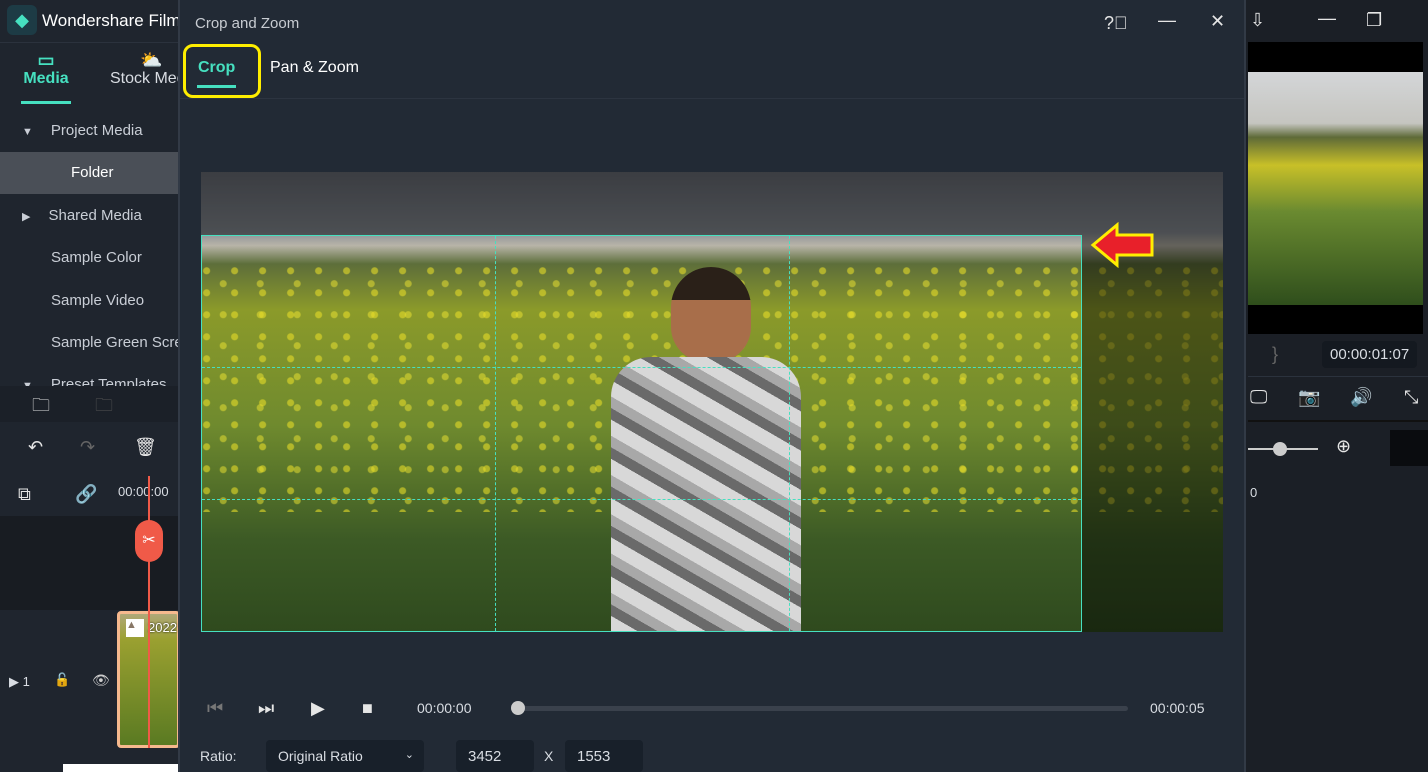 Image resolution: width=1428 pixels, height=772 pixels. What do you see at coordinates (22, 20) in the screenshot?
I see `filmora-logo: ◆` at bounding box center [22, 20].